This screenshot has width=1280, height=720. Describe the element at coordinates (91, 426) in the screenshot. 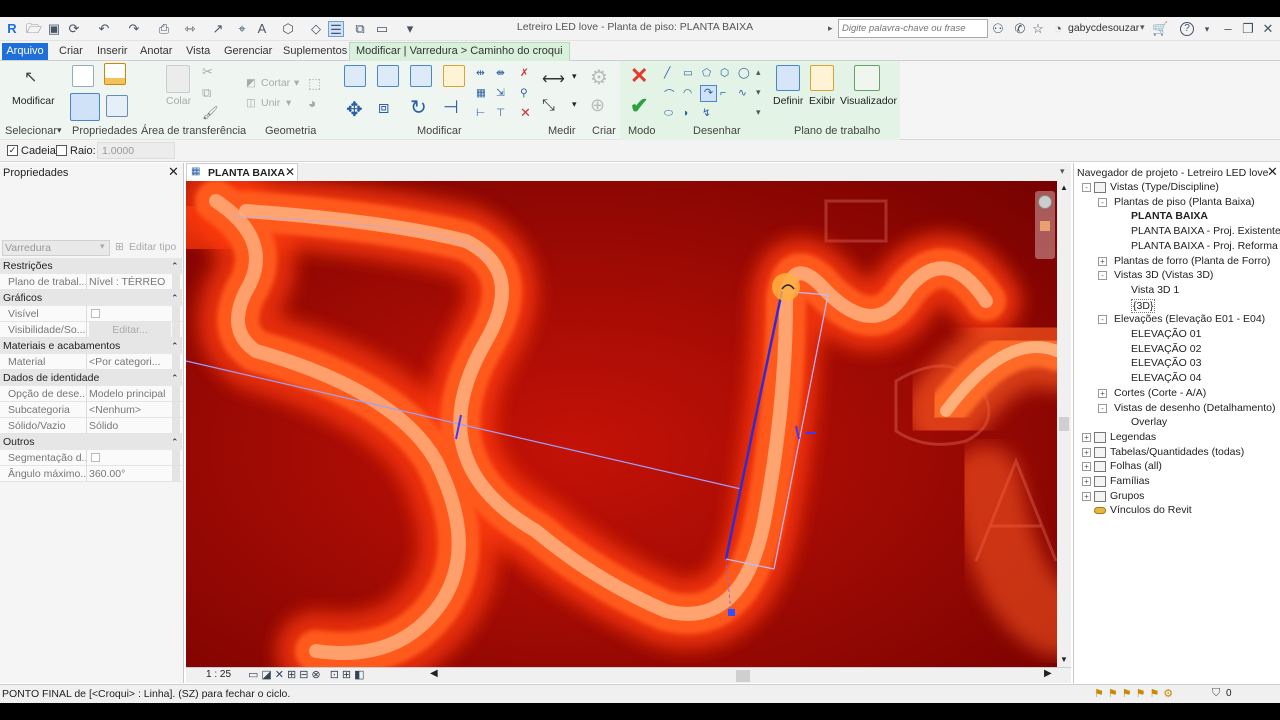

I see `property-row: Sólido/Vazio Sólido` at that location.